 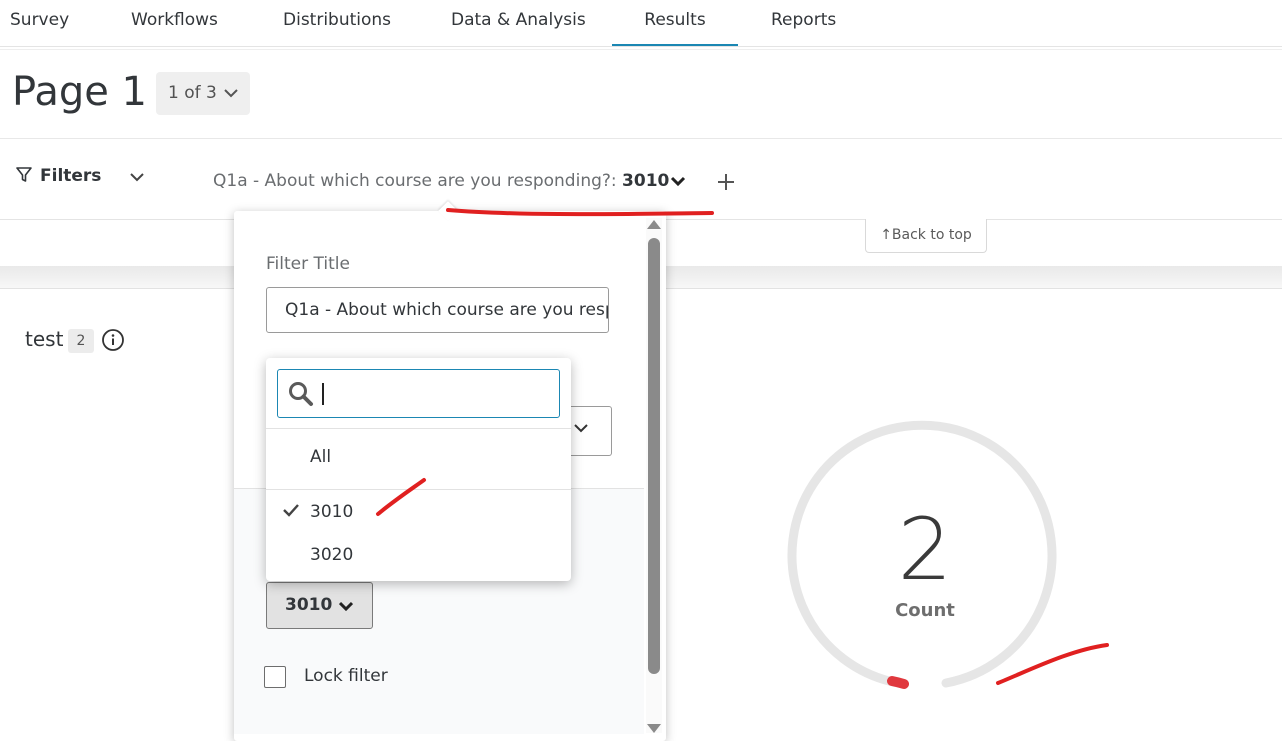 I want to click on gauge-value: 2, so click(x=925, y=550).